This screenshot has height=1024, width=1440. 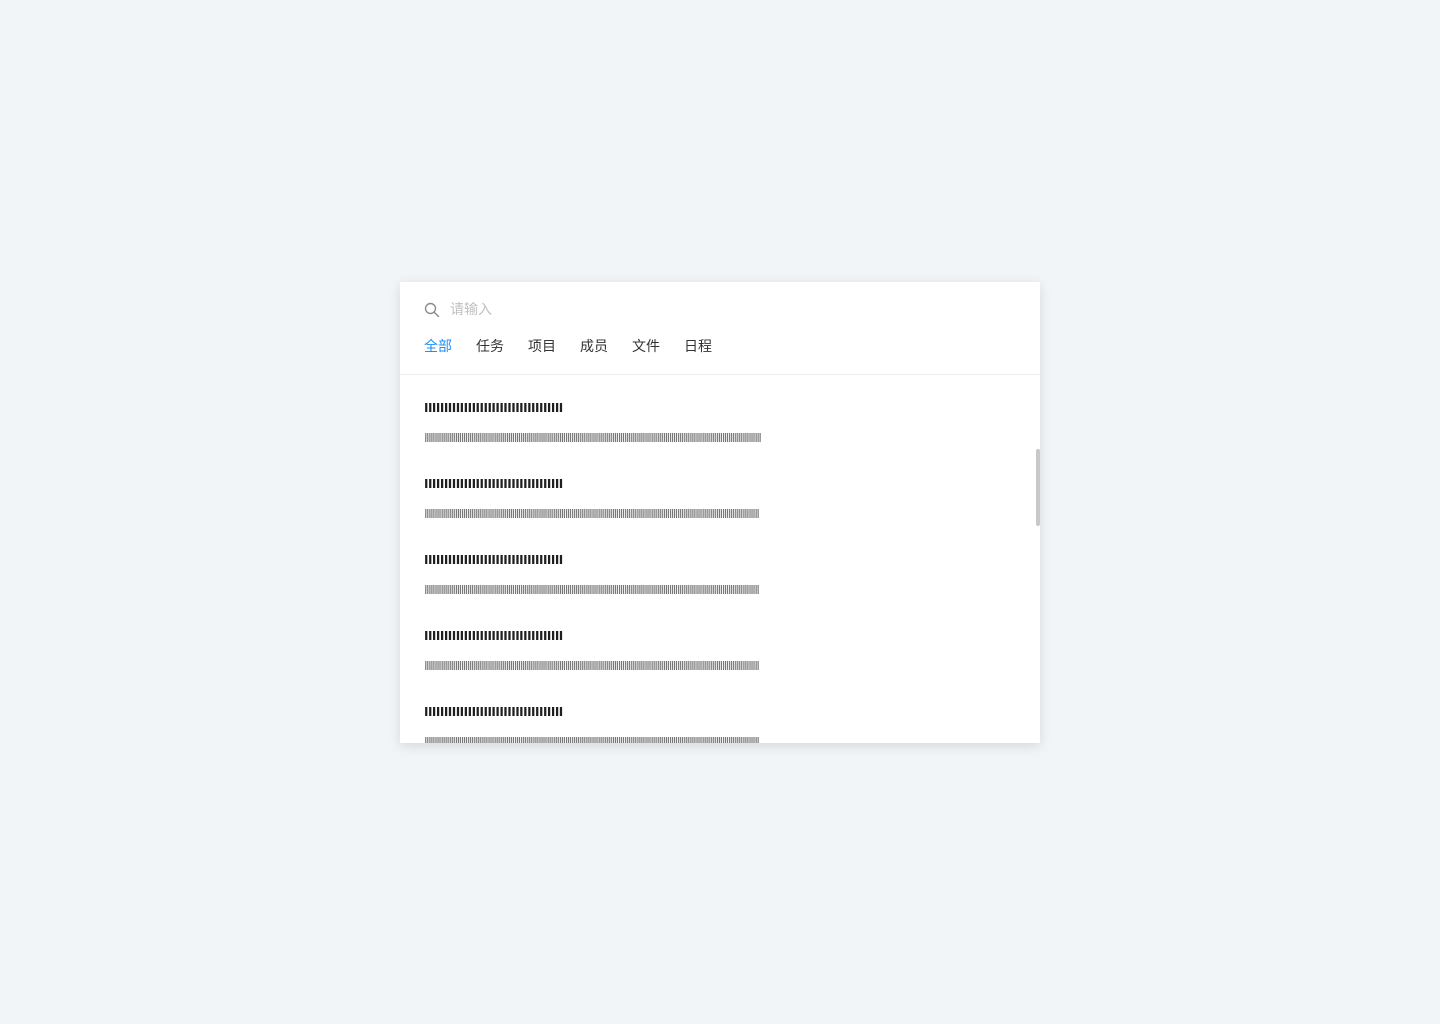 What do you see at coordinates (646, 356) in the screenshot?
I see `tab-files: 文件` at bounding box center [646, 356].